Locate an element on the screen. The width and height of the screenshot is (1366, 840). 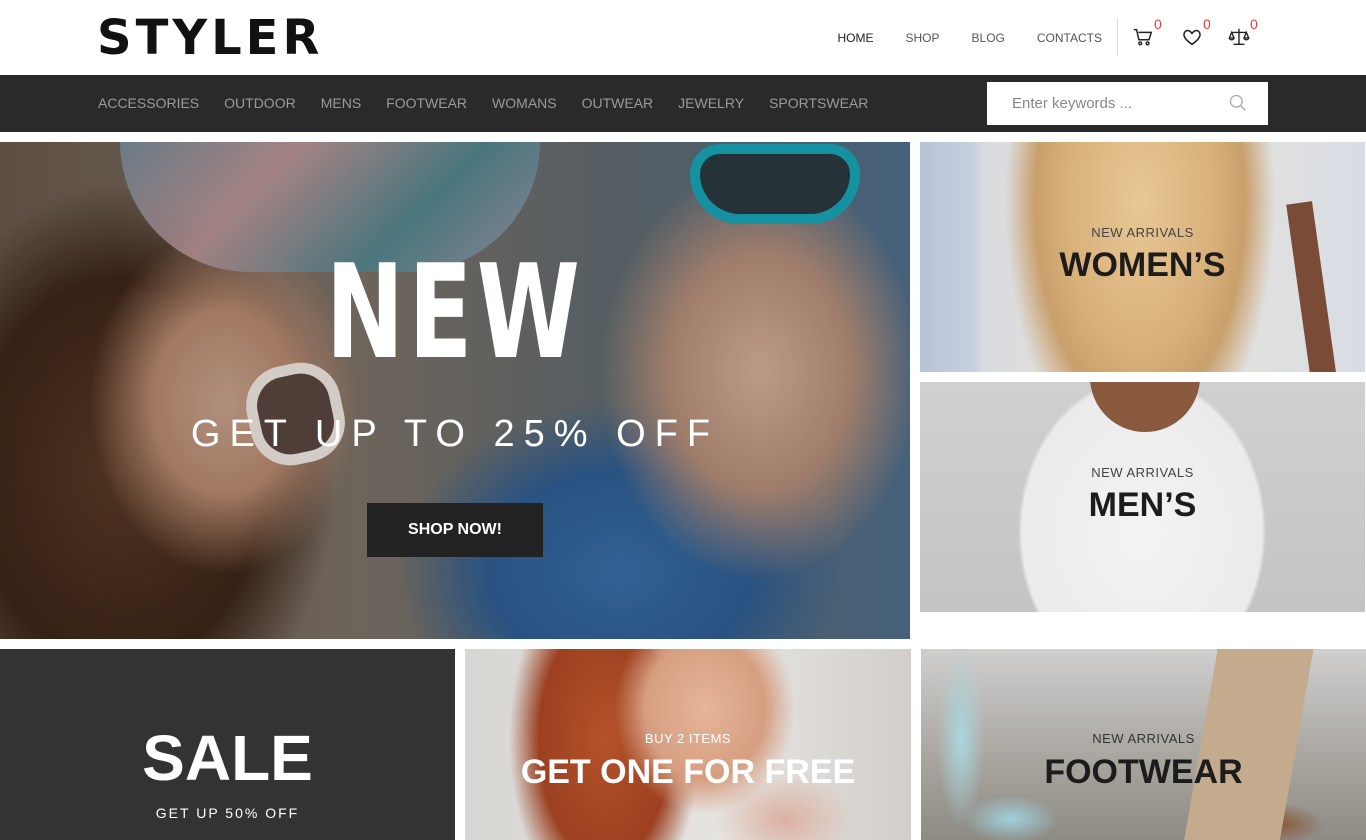
heart-icon is located at coordinates (1192, 40).